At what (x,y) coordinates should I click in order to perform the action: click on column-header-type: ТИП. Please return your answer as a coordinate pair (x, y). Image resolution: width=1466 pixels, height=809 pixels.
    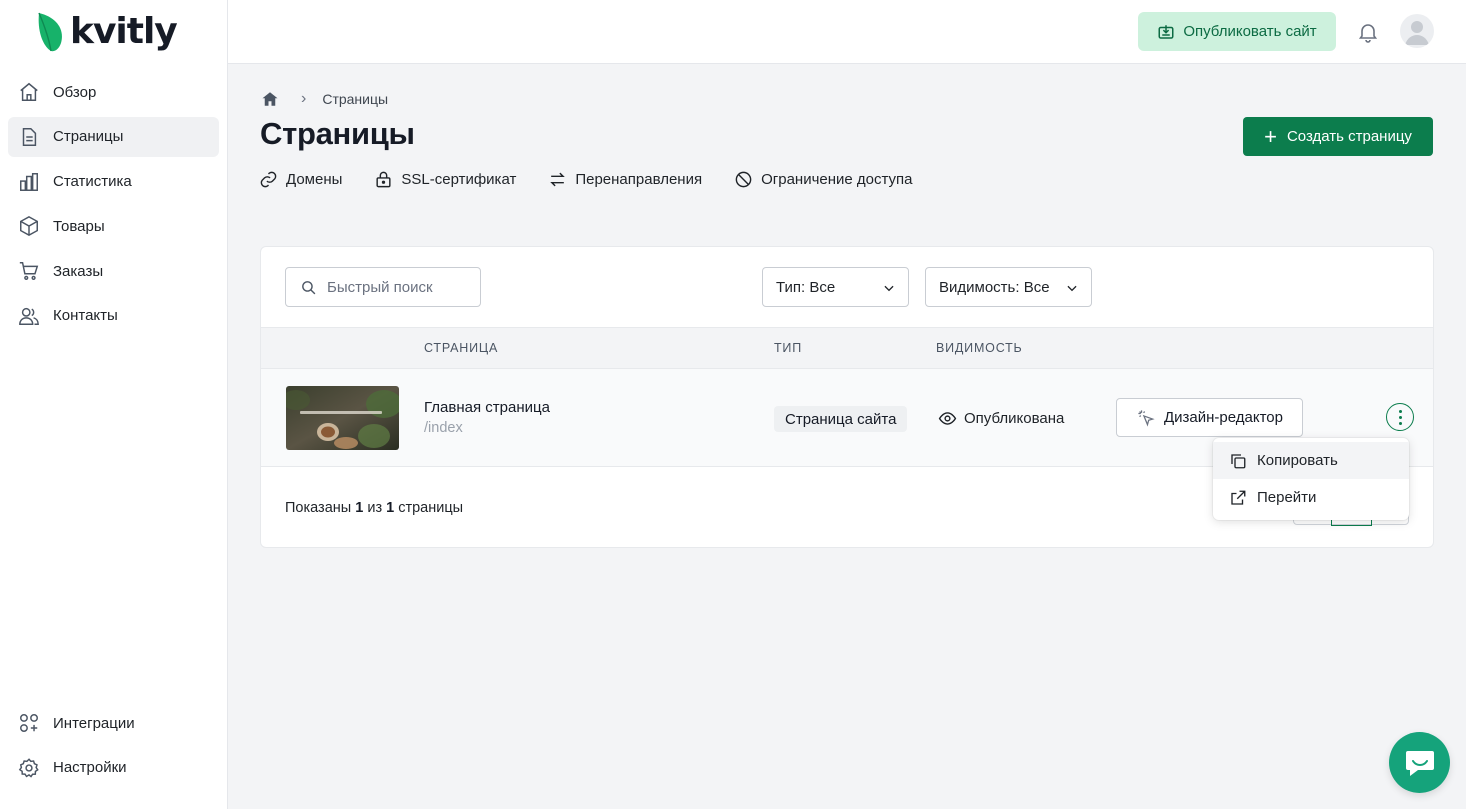
    Looking at the image, I should click on (788, 348).